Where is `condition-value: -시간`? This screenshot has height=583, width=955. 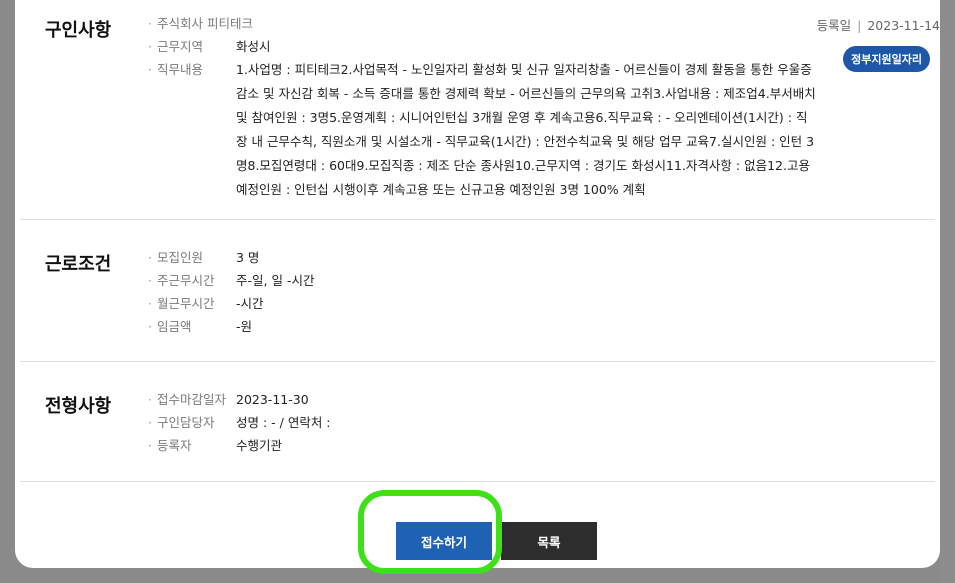 condition-value: -시간 is located at coordinates (250, 303).